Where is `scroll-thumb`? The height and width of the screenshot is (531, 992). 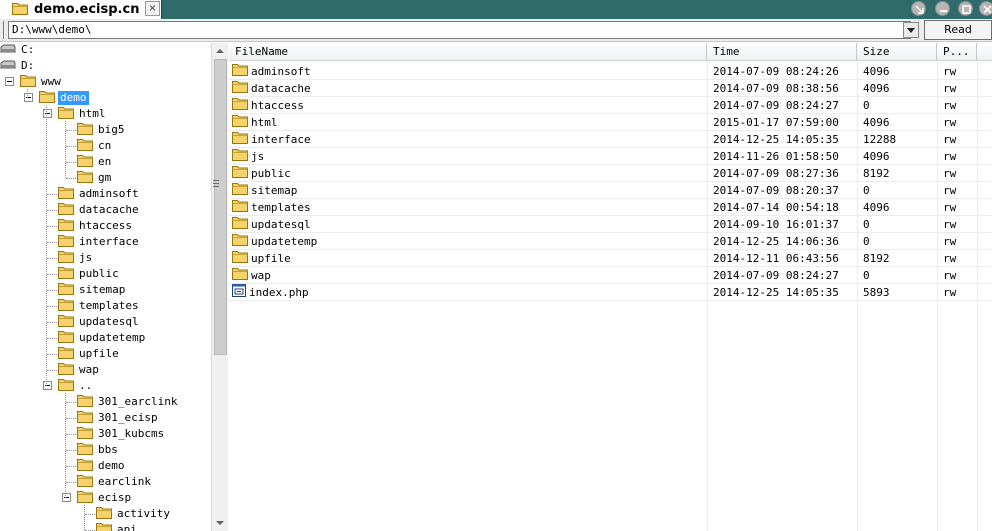 scroll-thumb is located at coordinates (220, 207).